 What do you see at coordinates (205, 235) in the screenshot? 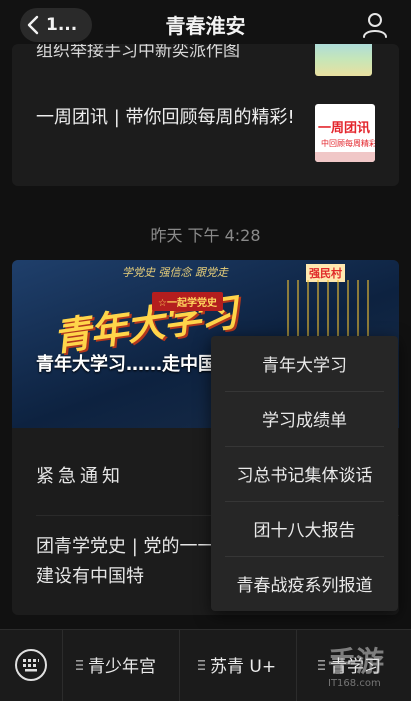
I see `message-timestamp: 昨天 下午 4:28` at bounding box center [205, 235].